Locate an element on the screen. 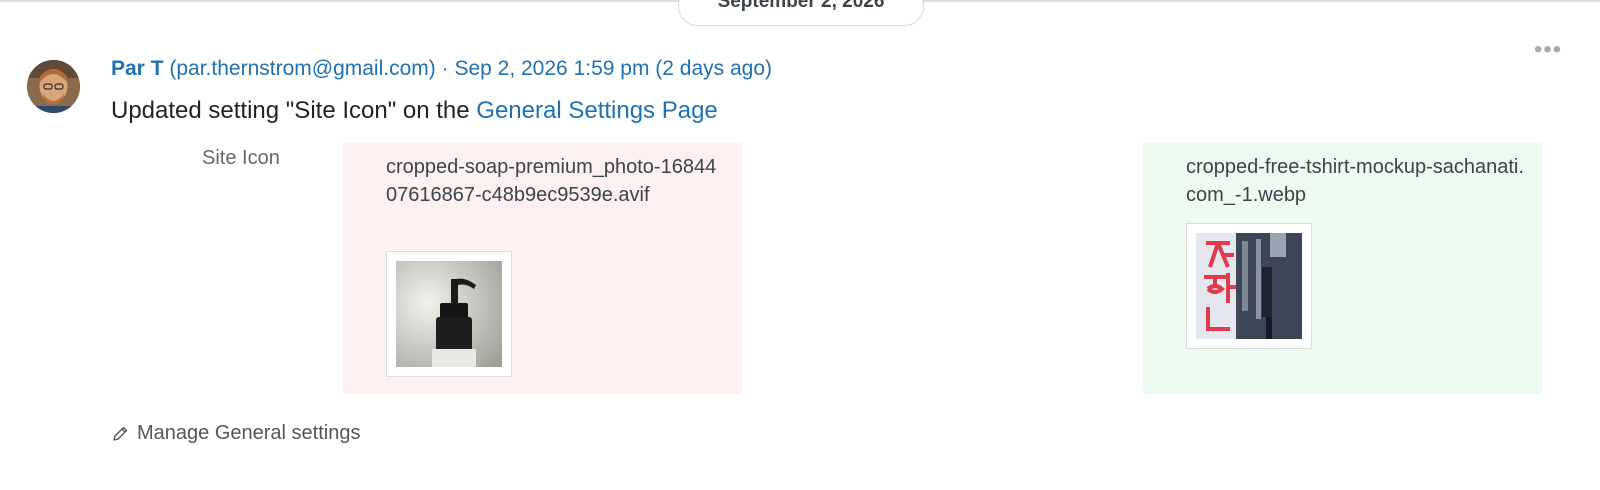 The width and height of the screenshot is (1600, 490). date-separator-pill: September 2, 2026 is located at coordinates (801, 13).